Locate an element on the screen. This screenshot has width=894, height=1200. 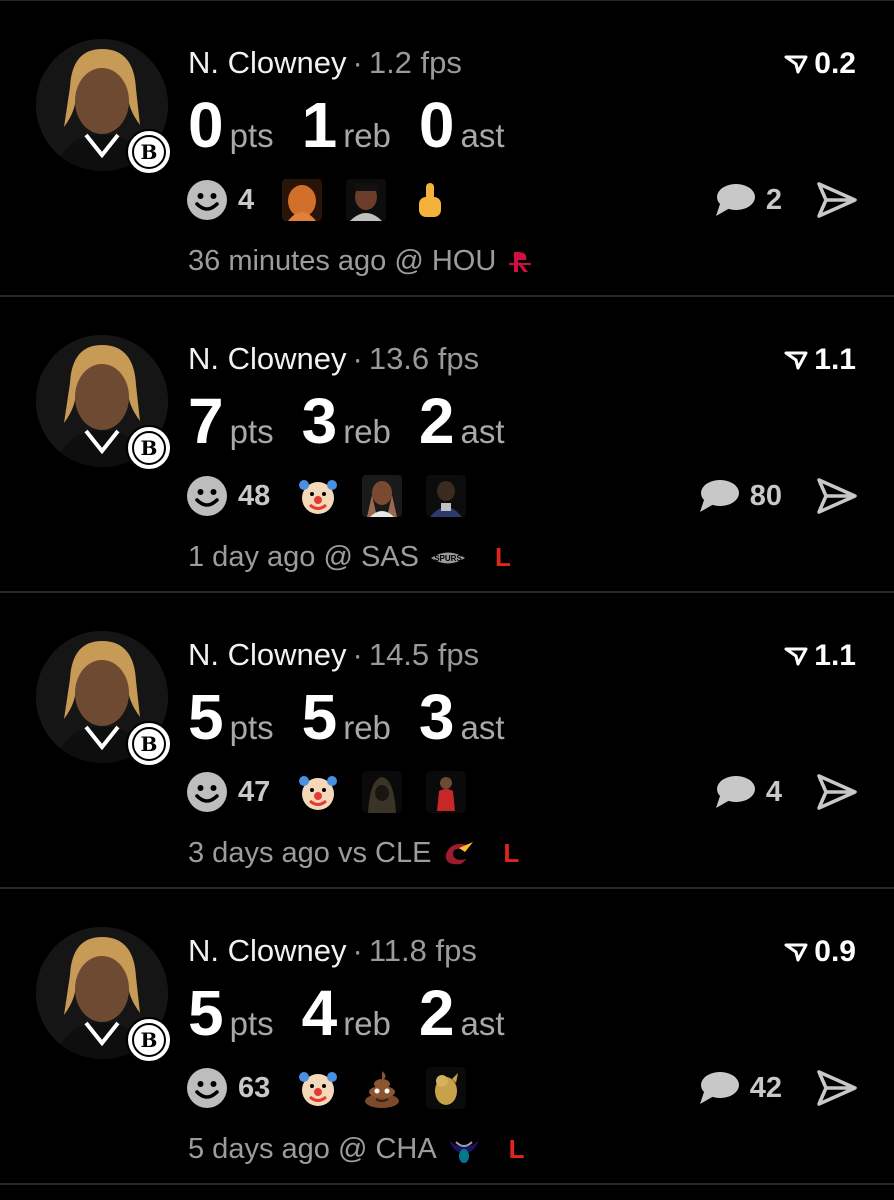
reaction-count: 48 is located at coordinates (254, 495).